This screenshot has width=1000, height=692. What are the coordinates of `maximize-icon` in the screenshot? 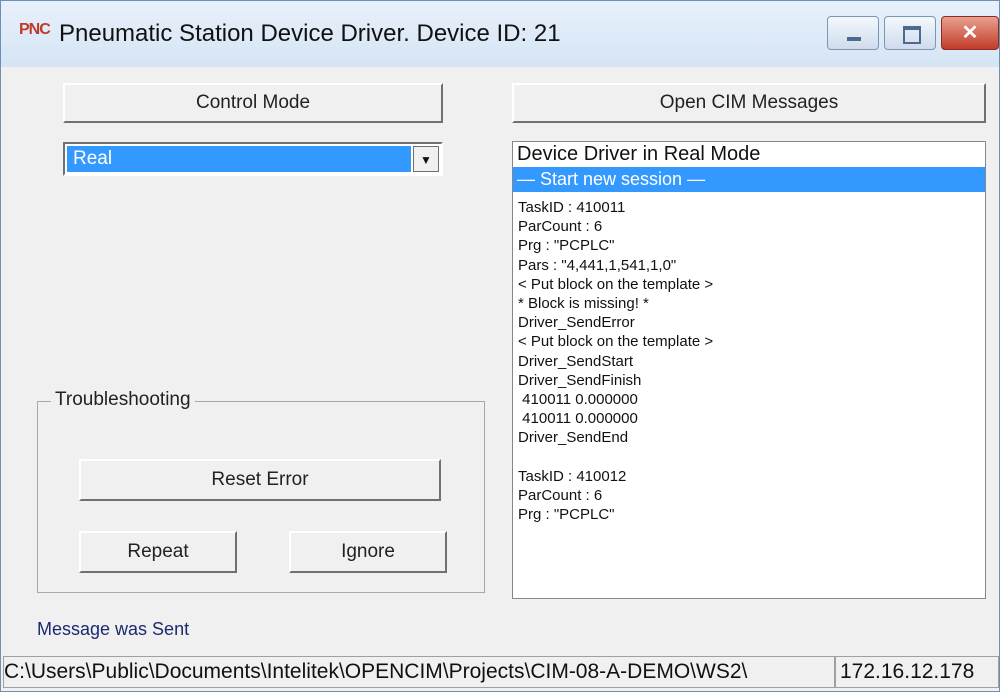 It's located at (912, 35).